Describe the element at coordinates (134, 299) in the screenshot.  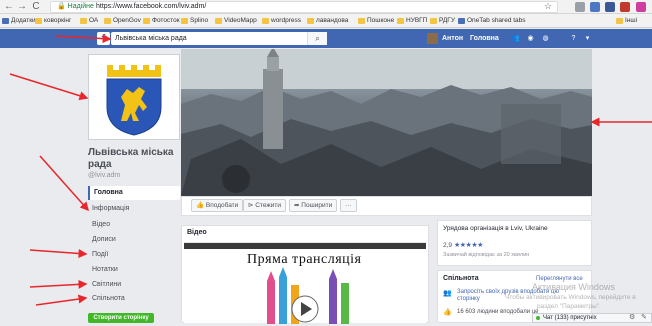
I see `page-nav-community: Спільнота` at that location.